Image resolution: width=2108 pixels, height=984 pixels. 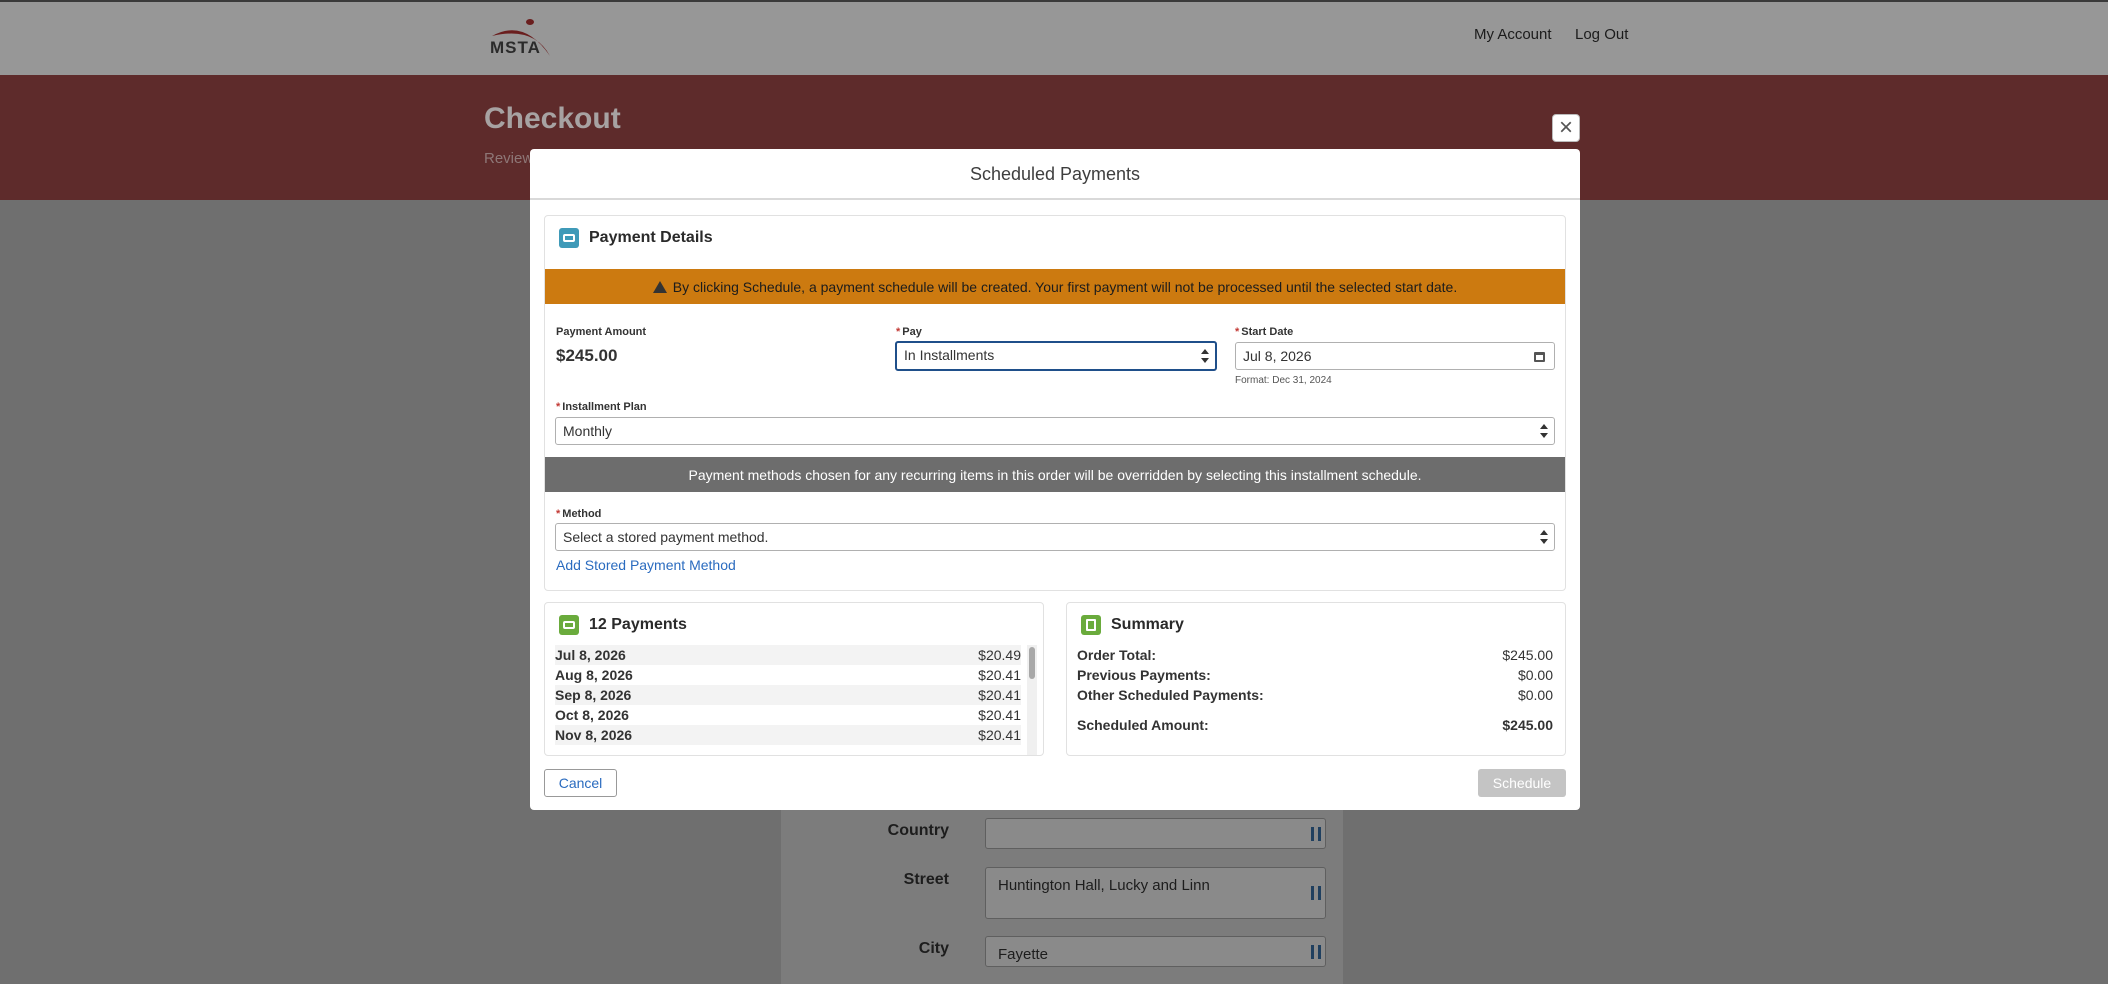 I want to click on country-field, so click(x=1155, y=833).